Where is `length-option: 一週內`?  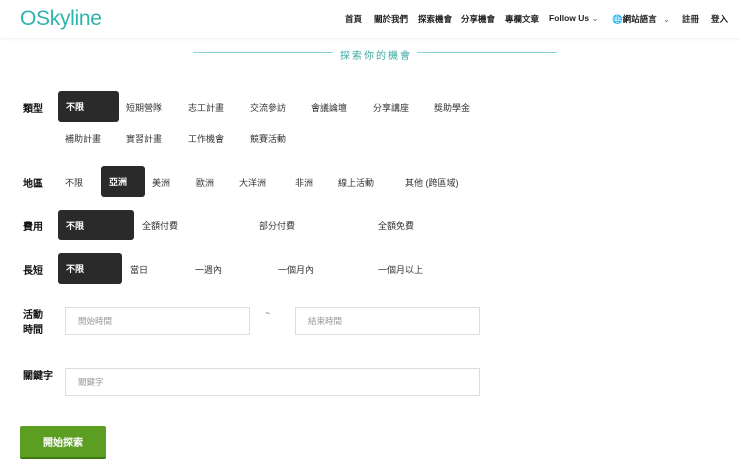
length-option: 一週內 is located at coordinates (208, 269).